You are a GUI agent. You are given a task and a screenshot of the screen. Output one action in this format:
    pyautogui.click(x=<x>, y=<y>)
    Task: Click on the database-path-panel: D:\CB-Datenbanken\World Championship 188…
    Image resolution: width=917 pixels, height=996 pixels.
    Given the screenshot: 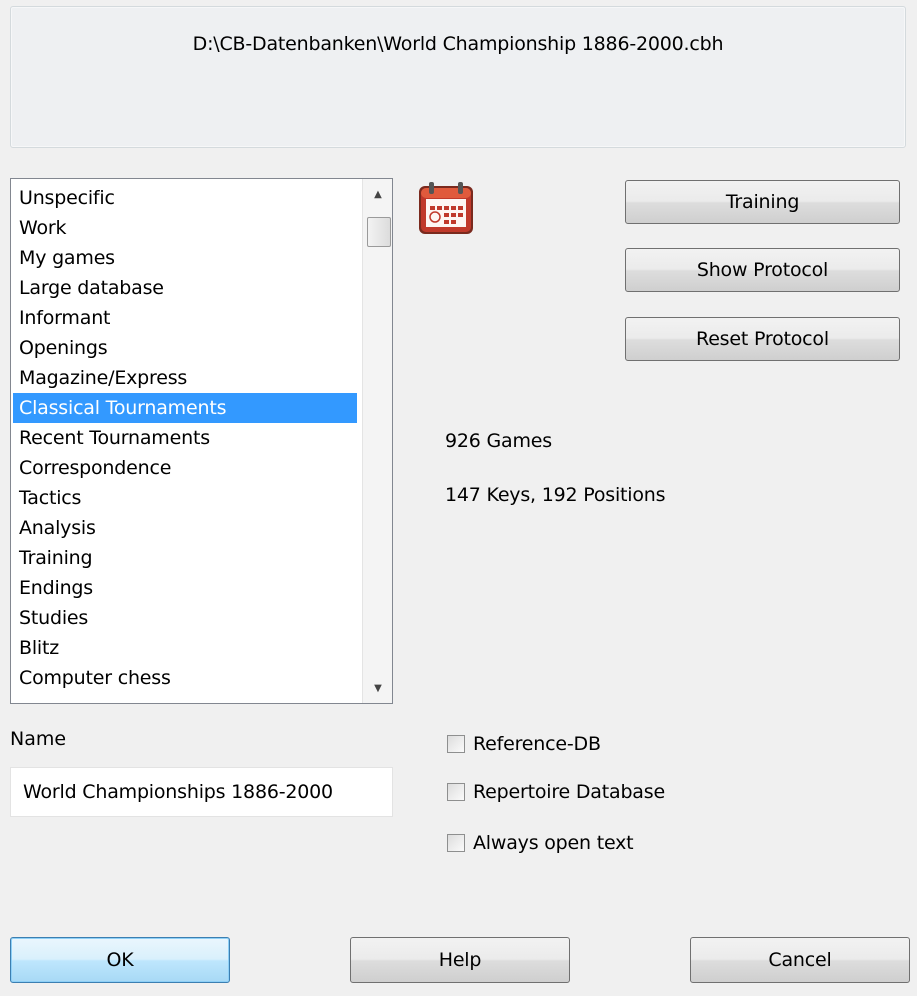 What is the action you would take?
    pyautogui.click(x=458, y=77)
    